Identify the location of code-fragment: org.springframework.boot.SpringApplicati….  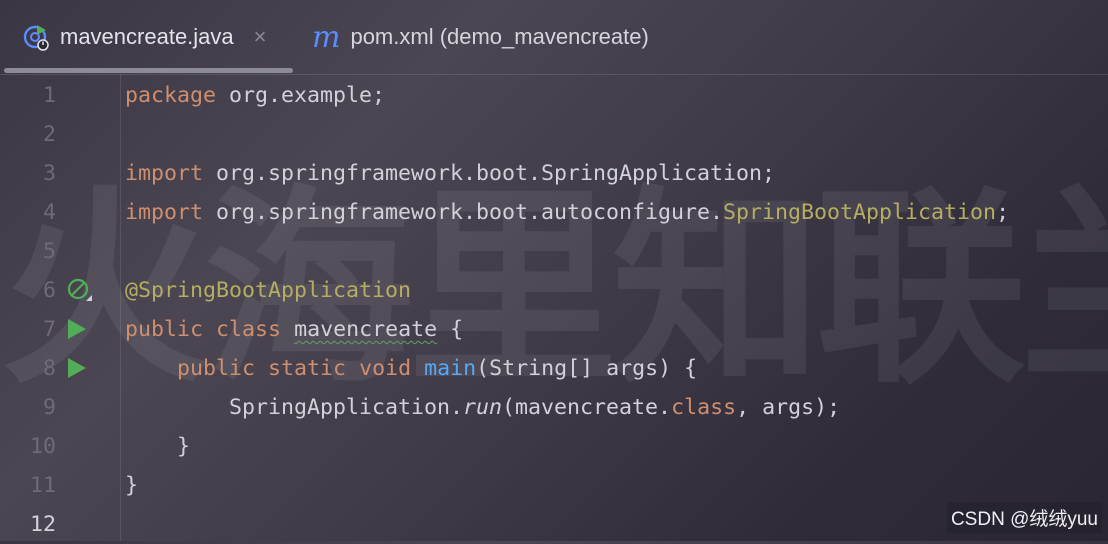
(489, 173).